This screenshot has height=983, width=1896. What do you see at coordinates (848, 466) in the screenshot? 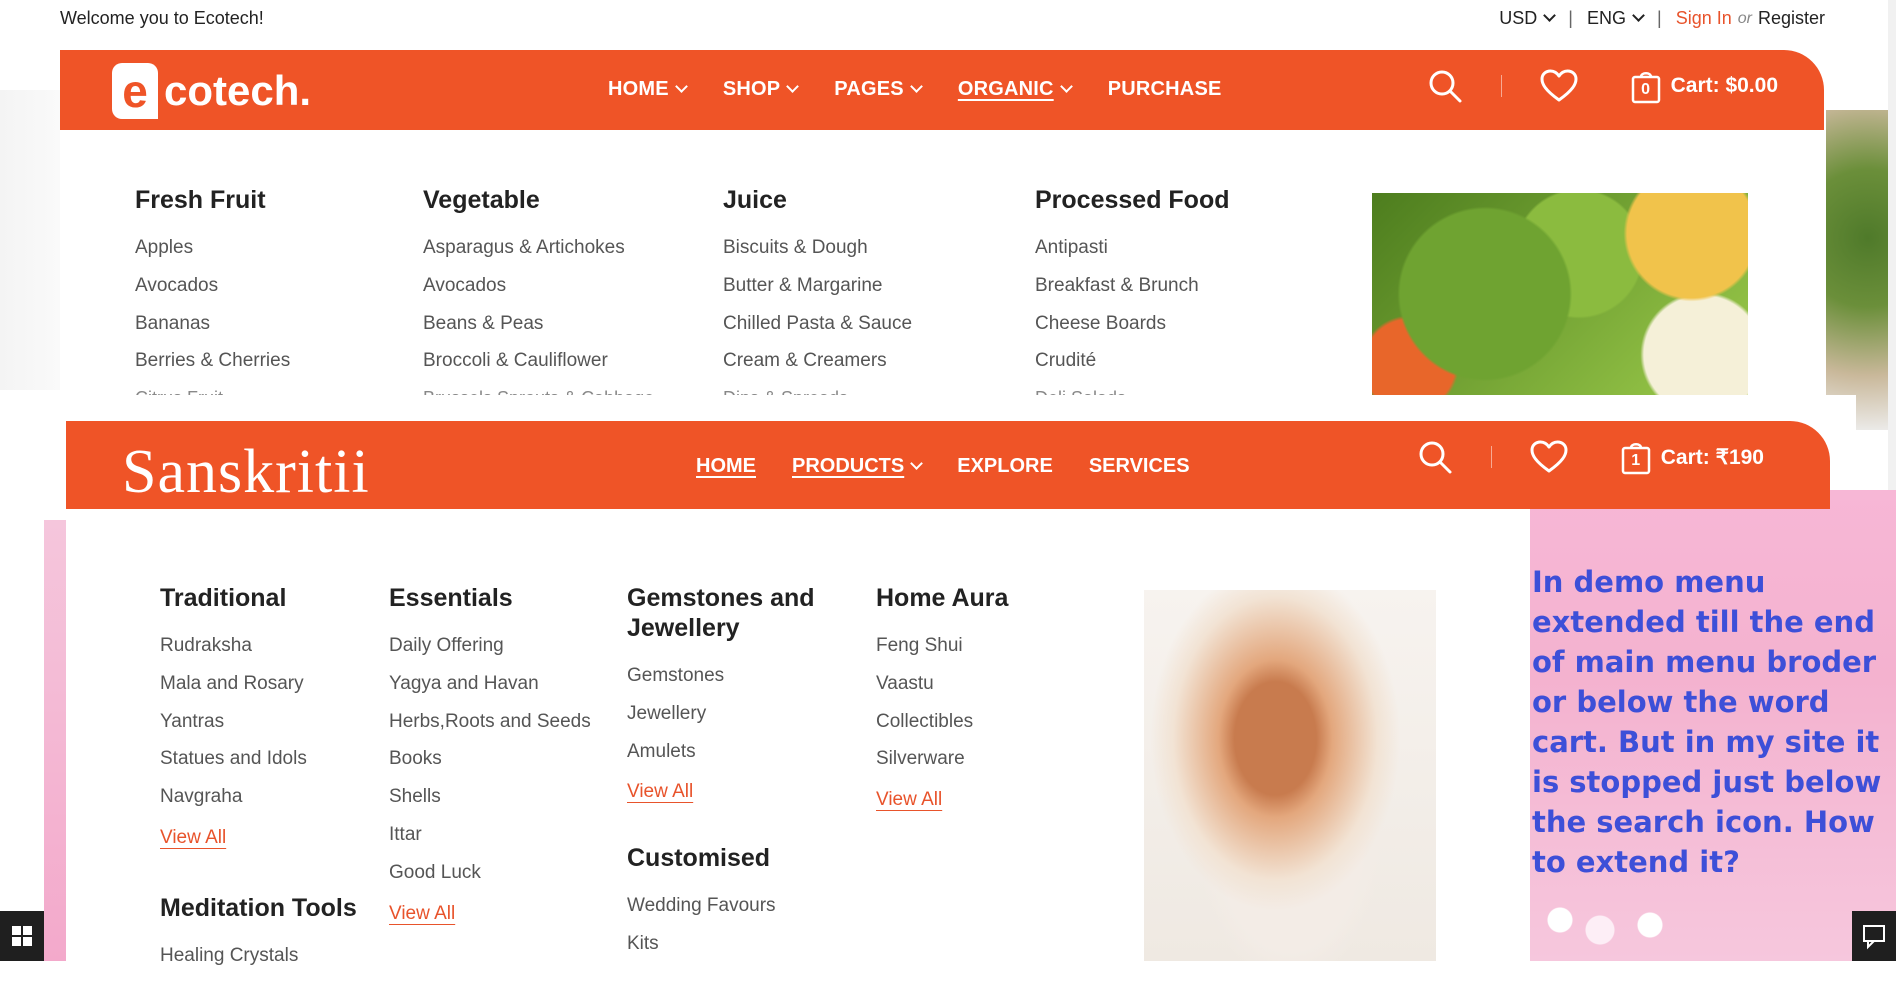
I see `nav-label: PRODUCTS` at bounding box center [848, 466].